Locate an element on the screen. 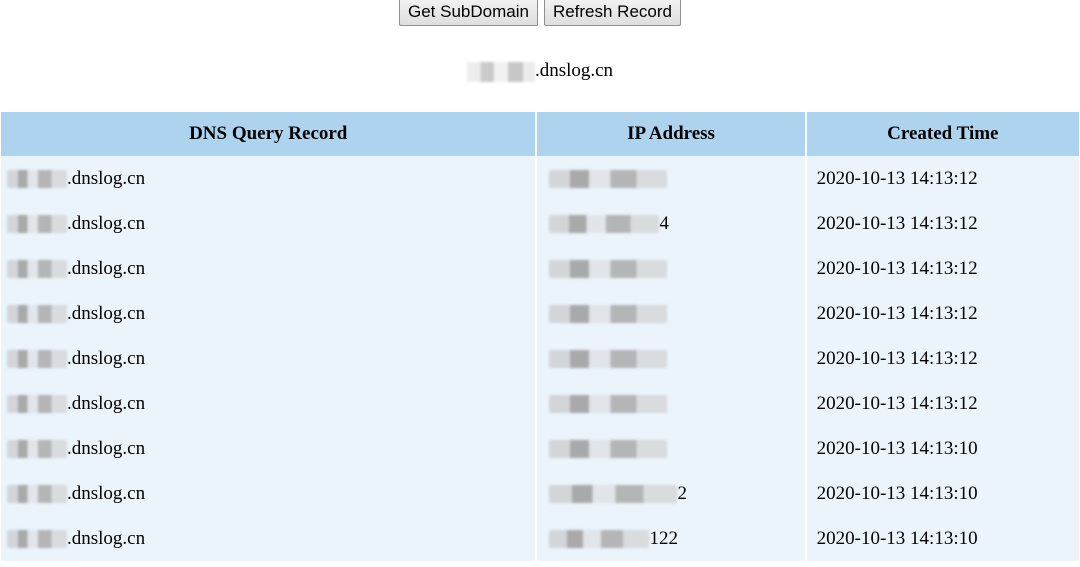 This screenshot has width=1080, height=567. subdomain-display: .dnslog.cn is located at coordinates (540, 71).